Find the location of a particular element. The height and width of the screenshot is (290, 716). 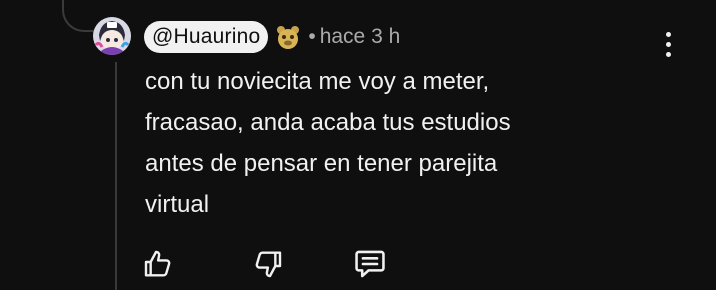

comment-timestamp: hace 3 h is located at coordinates (360, 37).